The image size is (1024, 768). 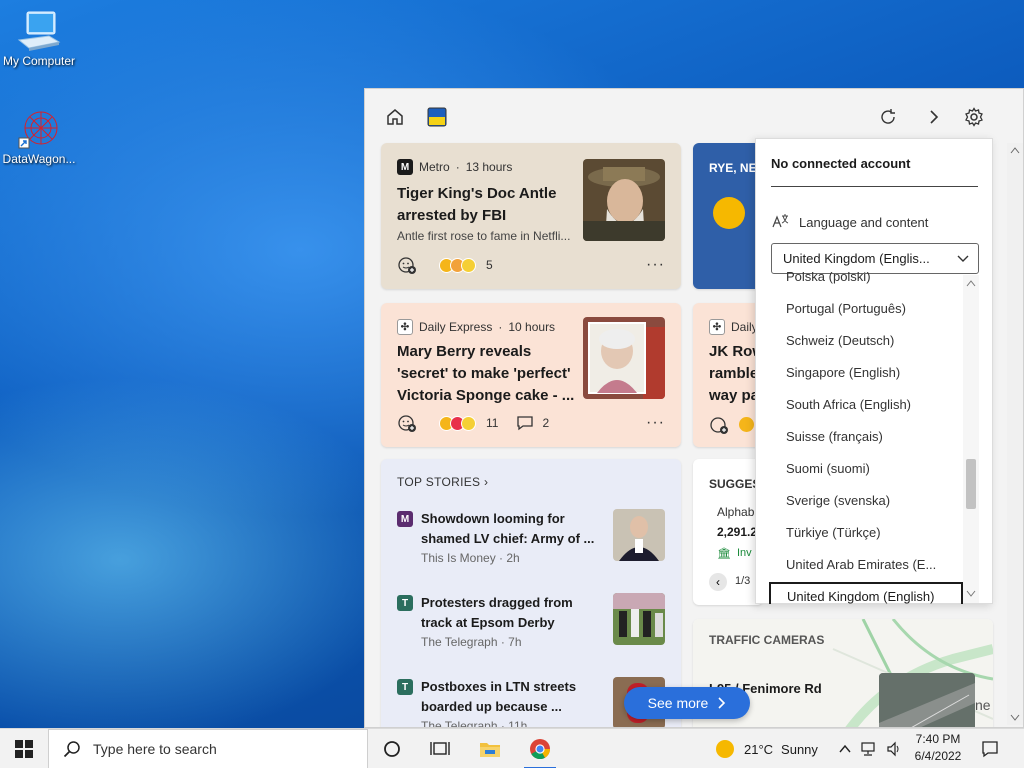 I want to click on language-icon, so click(x=780, y=221).